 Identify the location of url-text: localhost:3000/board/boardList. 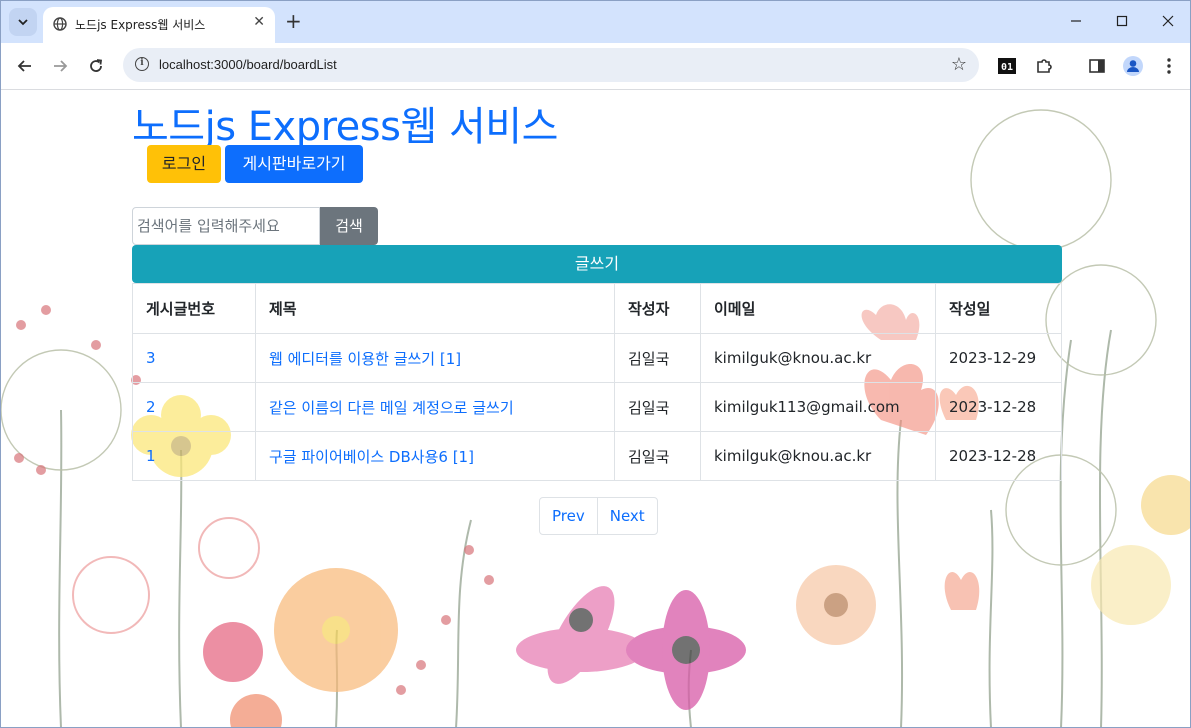
(248, 64).